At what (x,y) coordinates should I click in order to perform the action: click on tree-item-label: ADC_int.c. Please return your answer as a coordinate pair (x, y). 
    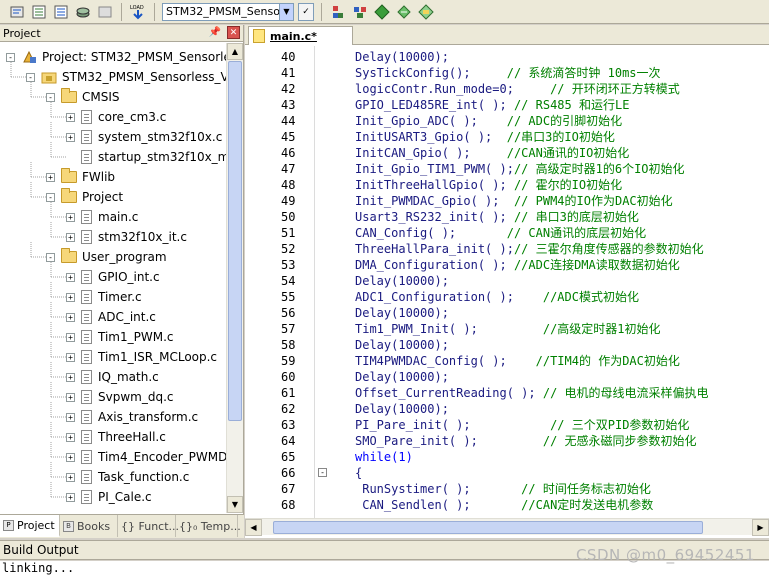
    Looking at the image, I should click on (127, 317).